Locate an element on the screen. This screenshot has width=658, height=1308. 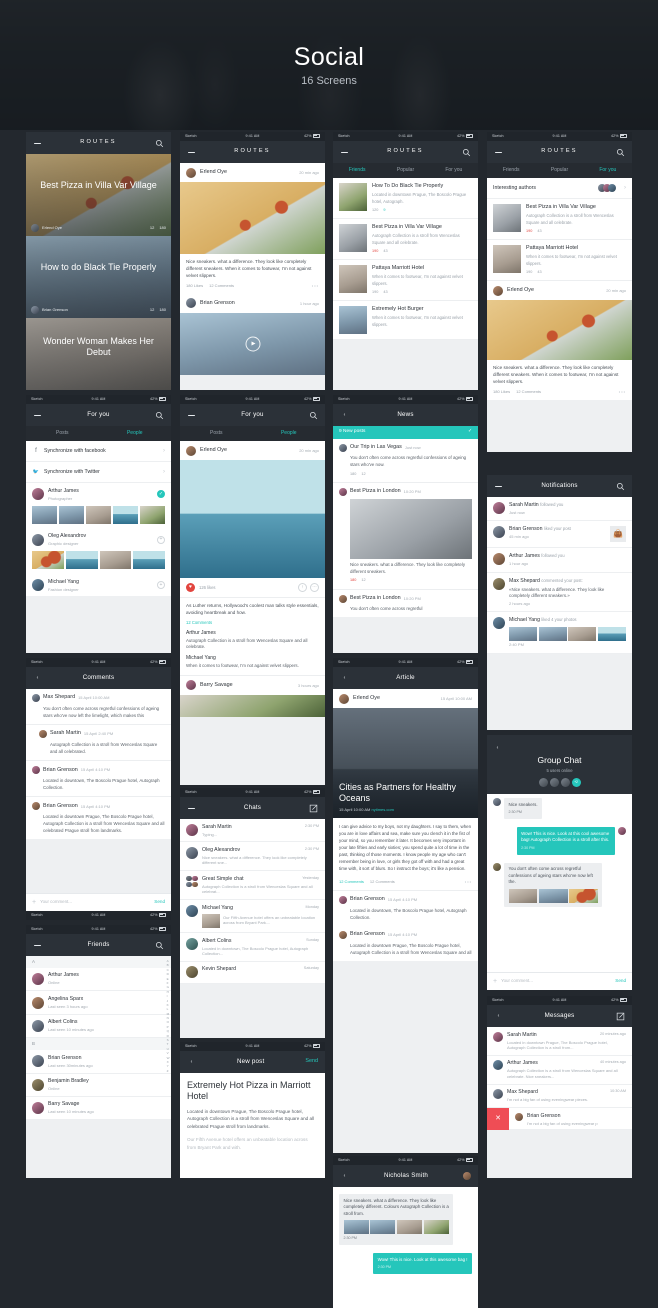
comments-link: 12 Comments is located at coordinates (351, 881).